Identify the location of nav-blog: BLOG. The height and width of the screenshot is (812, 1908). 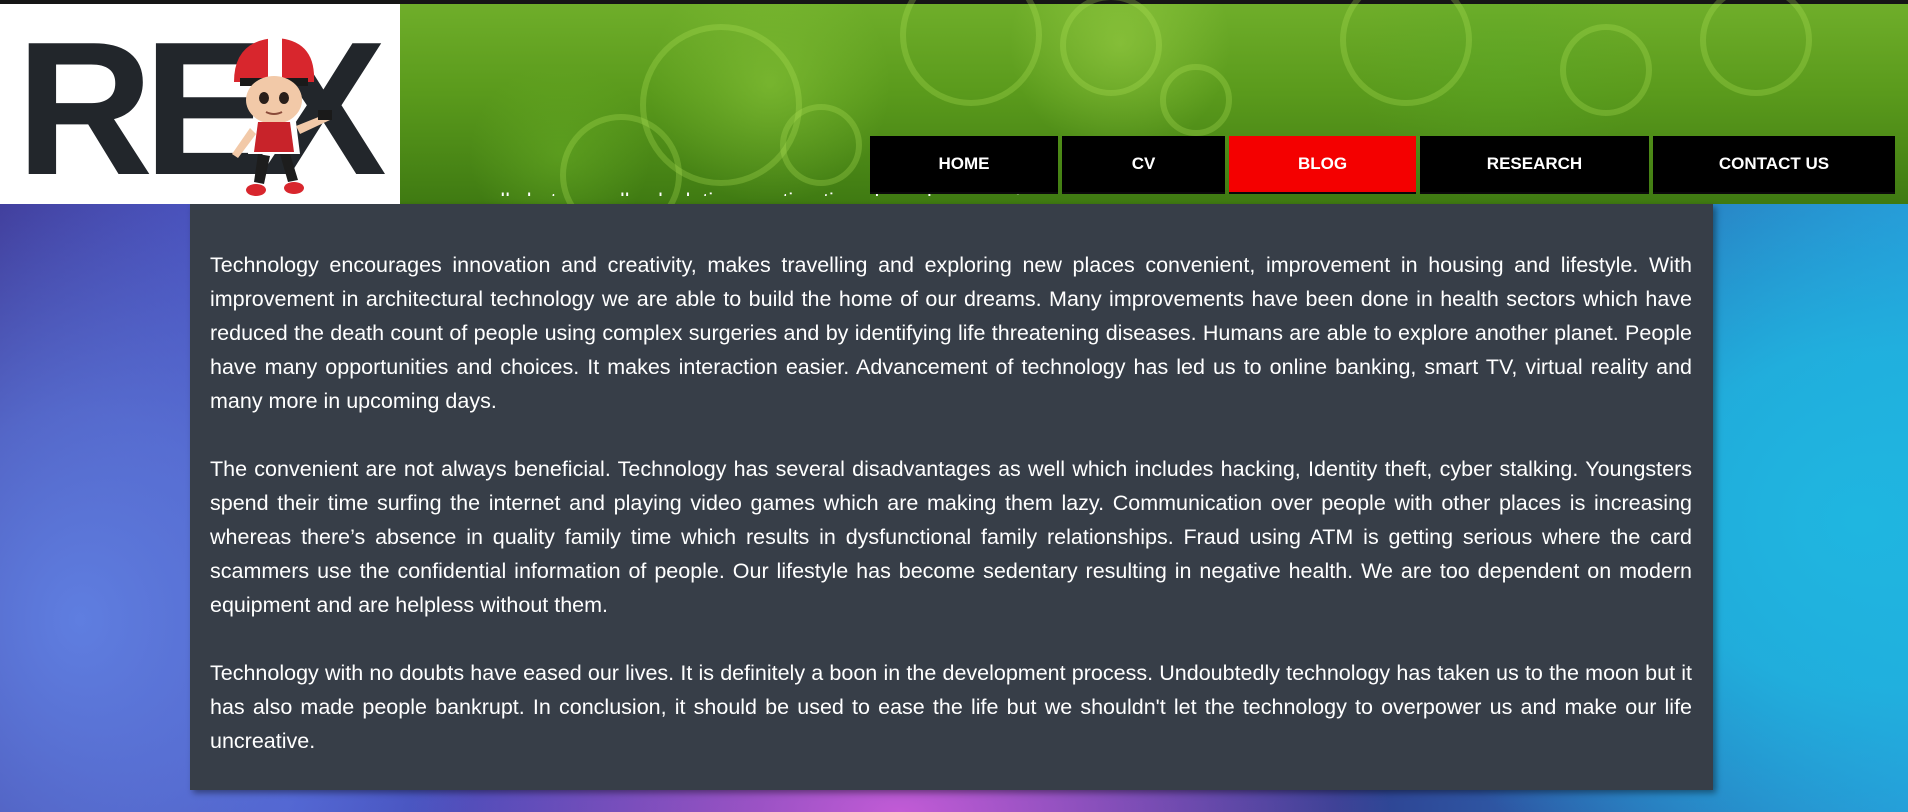
(1322, 165).